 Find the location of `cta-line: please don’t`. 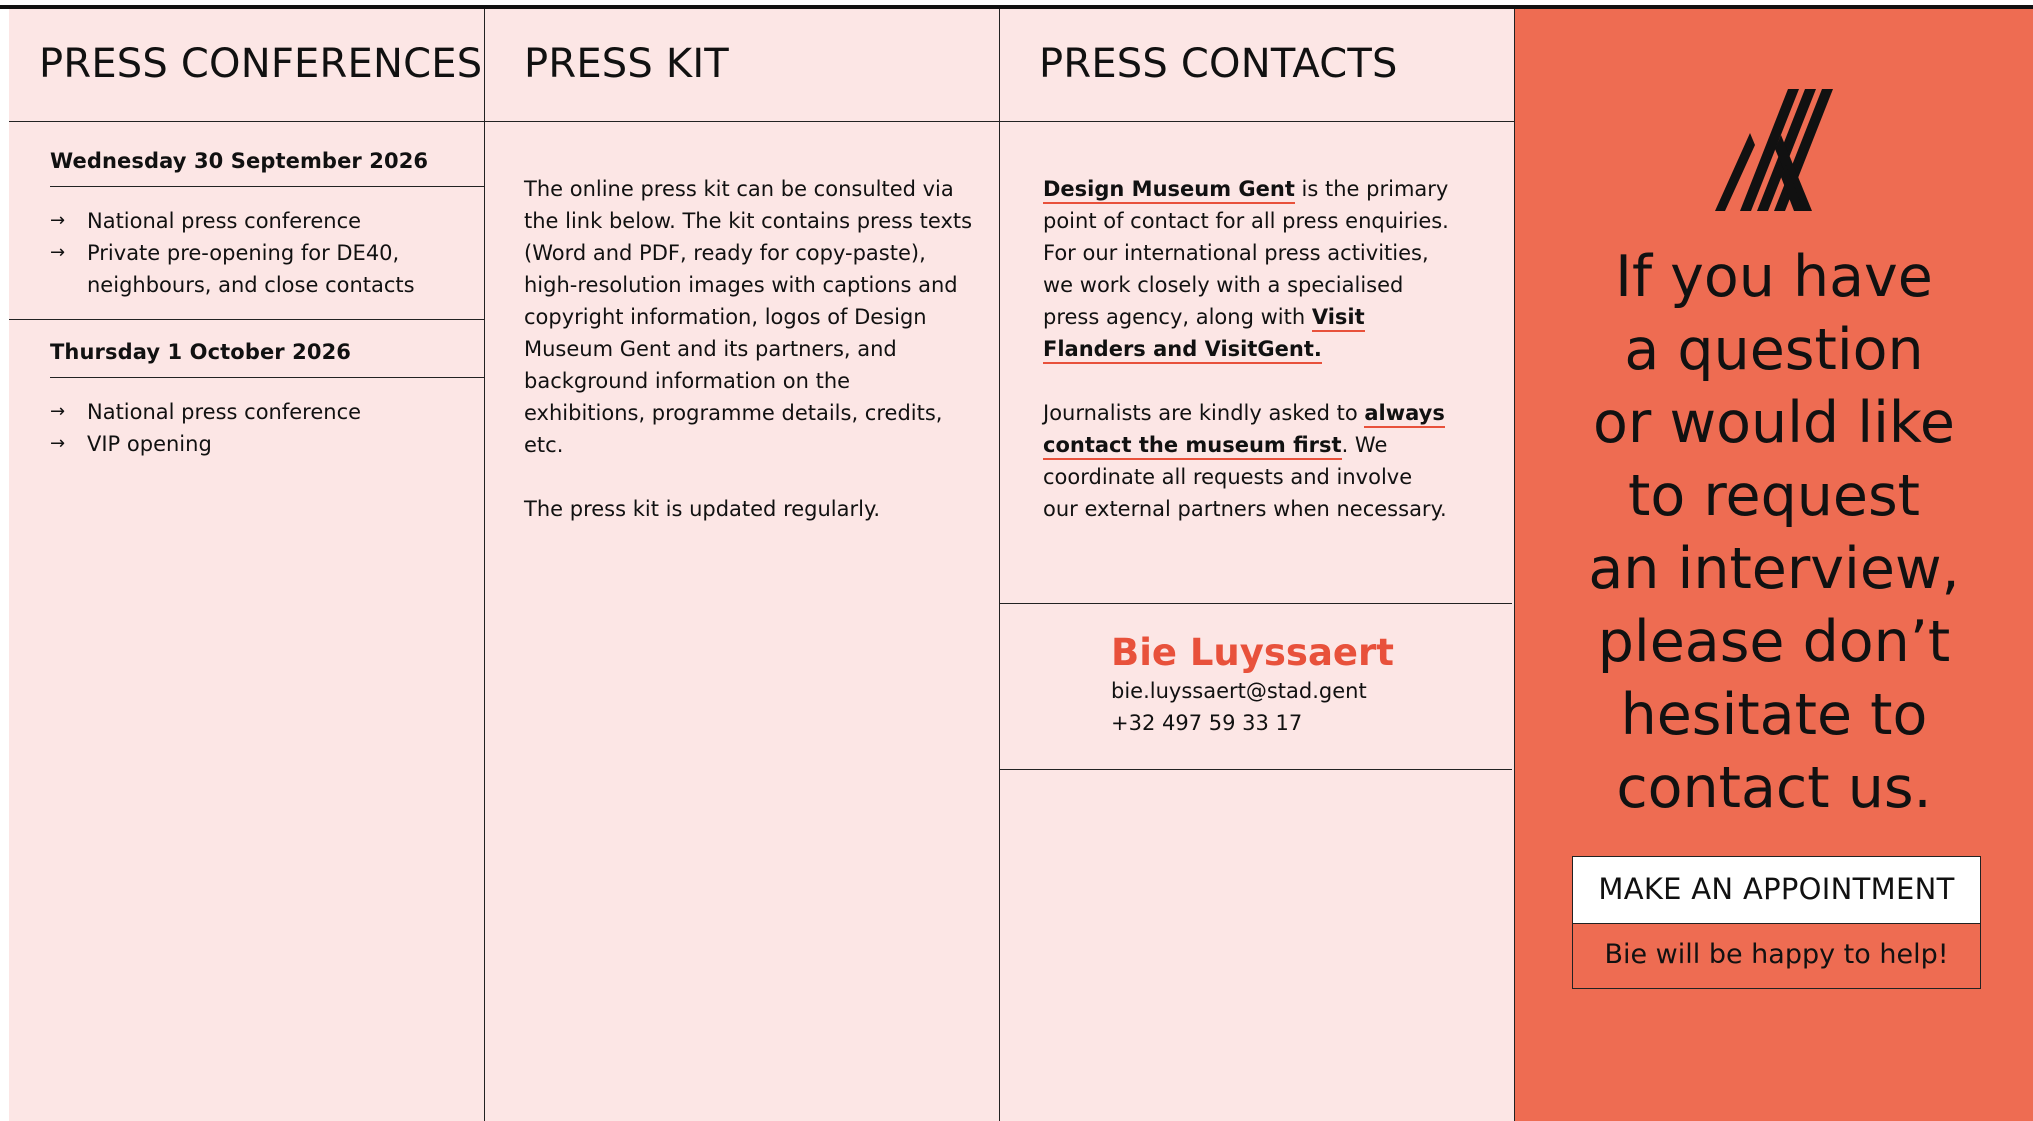

cta-line: please don’t is located at coordinates (1774, 642).